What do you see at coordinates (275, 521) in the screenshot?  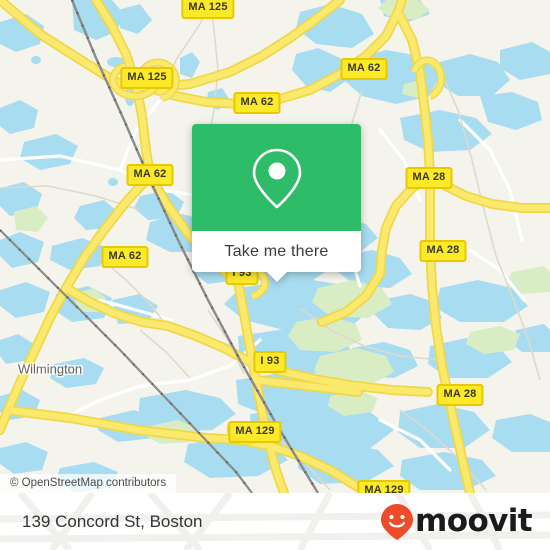 I see `footer-bar: 139 Concord St, Boston moovit` at bounding box center [275, 521].